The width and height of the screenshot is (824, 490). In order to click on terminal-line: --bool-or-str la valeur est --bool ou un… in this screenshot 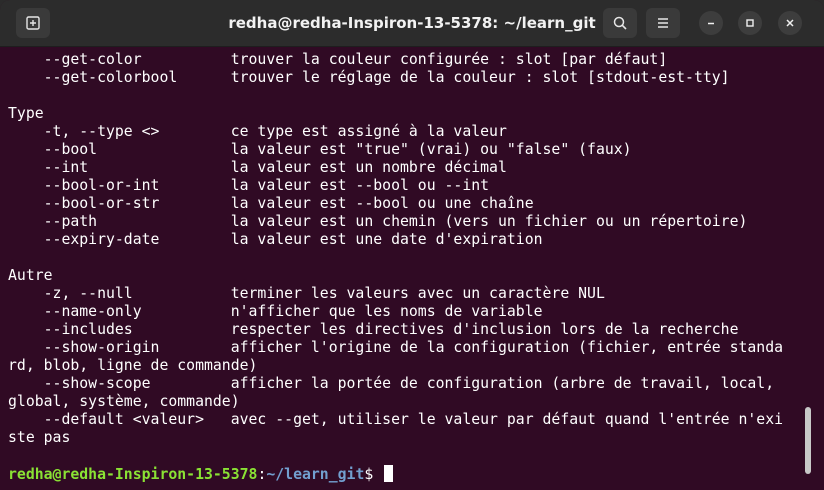, I will do `click(271, 203)`.